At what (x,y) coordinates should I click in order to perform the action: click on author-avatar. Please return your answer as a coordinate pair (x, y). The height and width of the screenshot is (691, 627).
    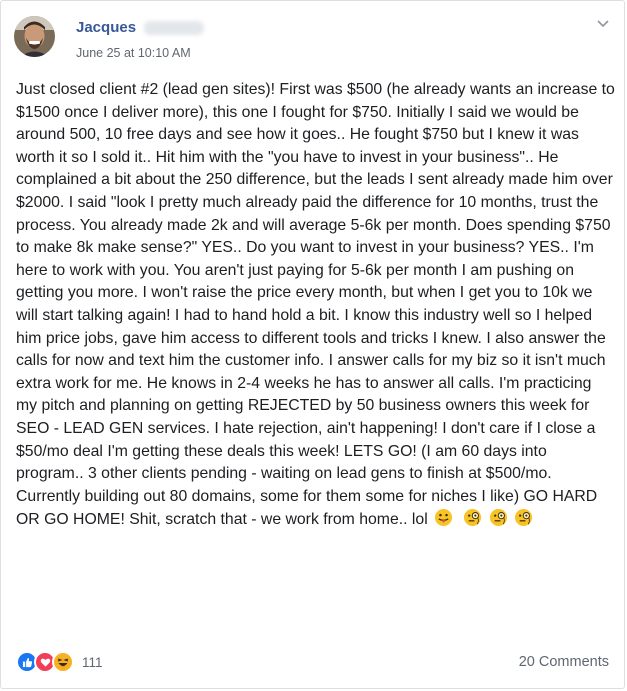
    Looking at the image, I should click on (34, 36).